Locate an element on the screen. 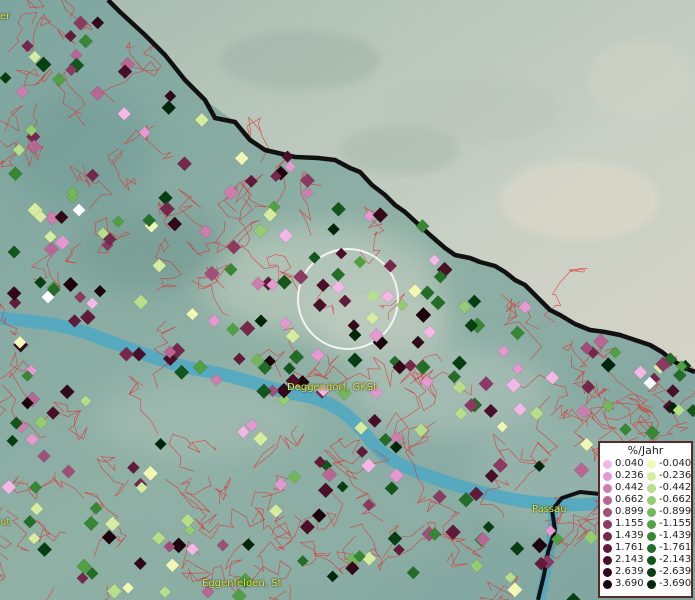 This screenshot has height=600, width=695. legend-value: -0.040 is located at coordinates (675, 463).